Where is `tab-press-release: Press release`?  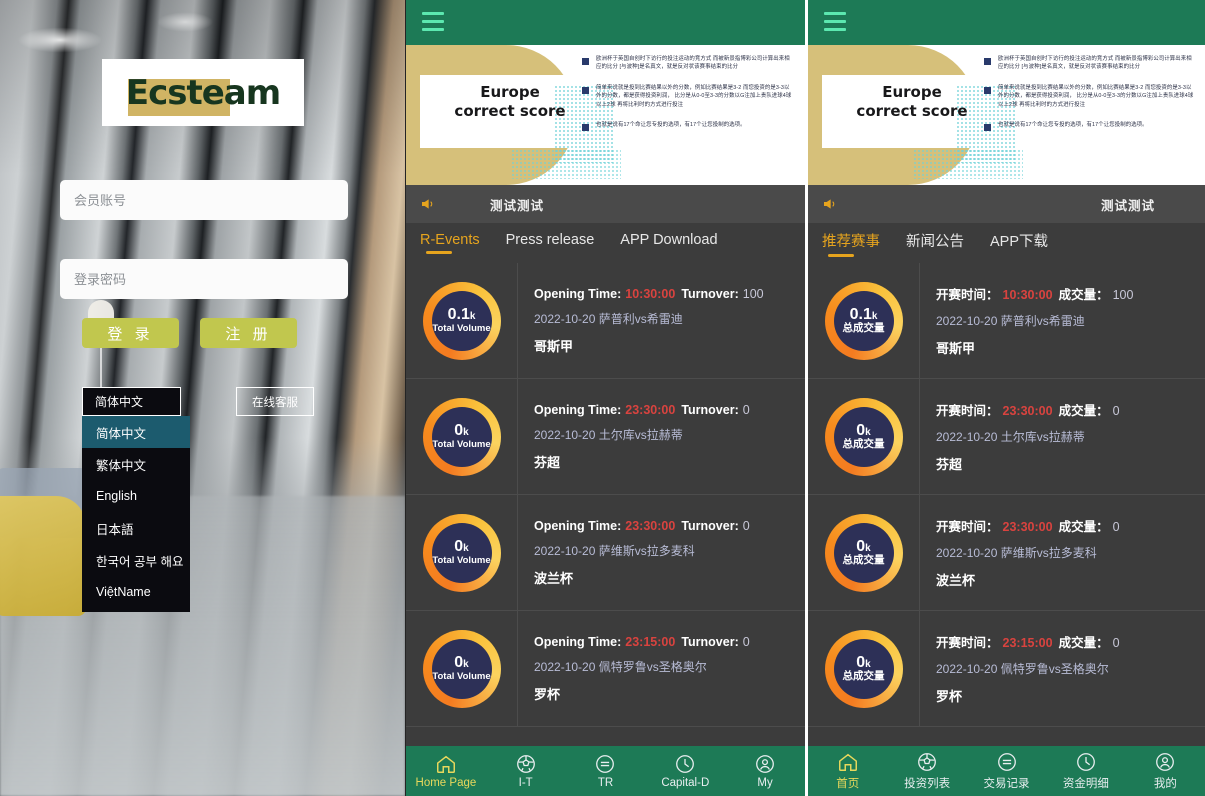 tab-press-release: Press release is located at coordinates (550, 243).